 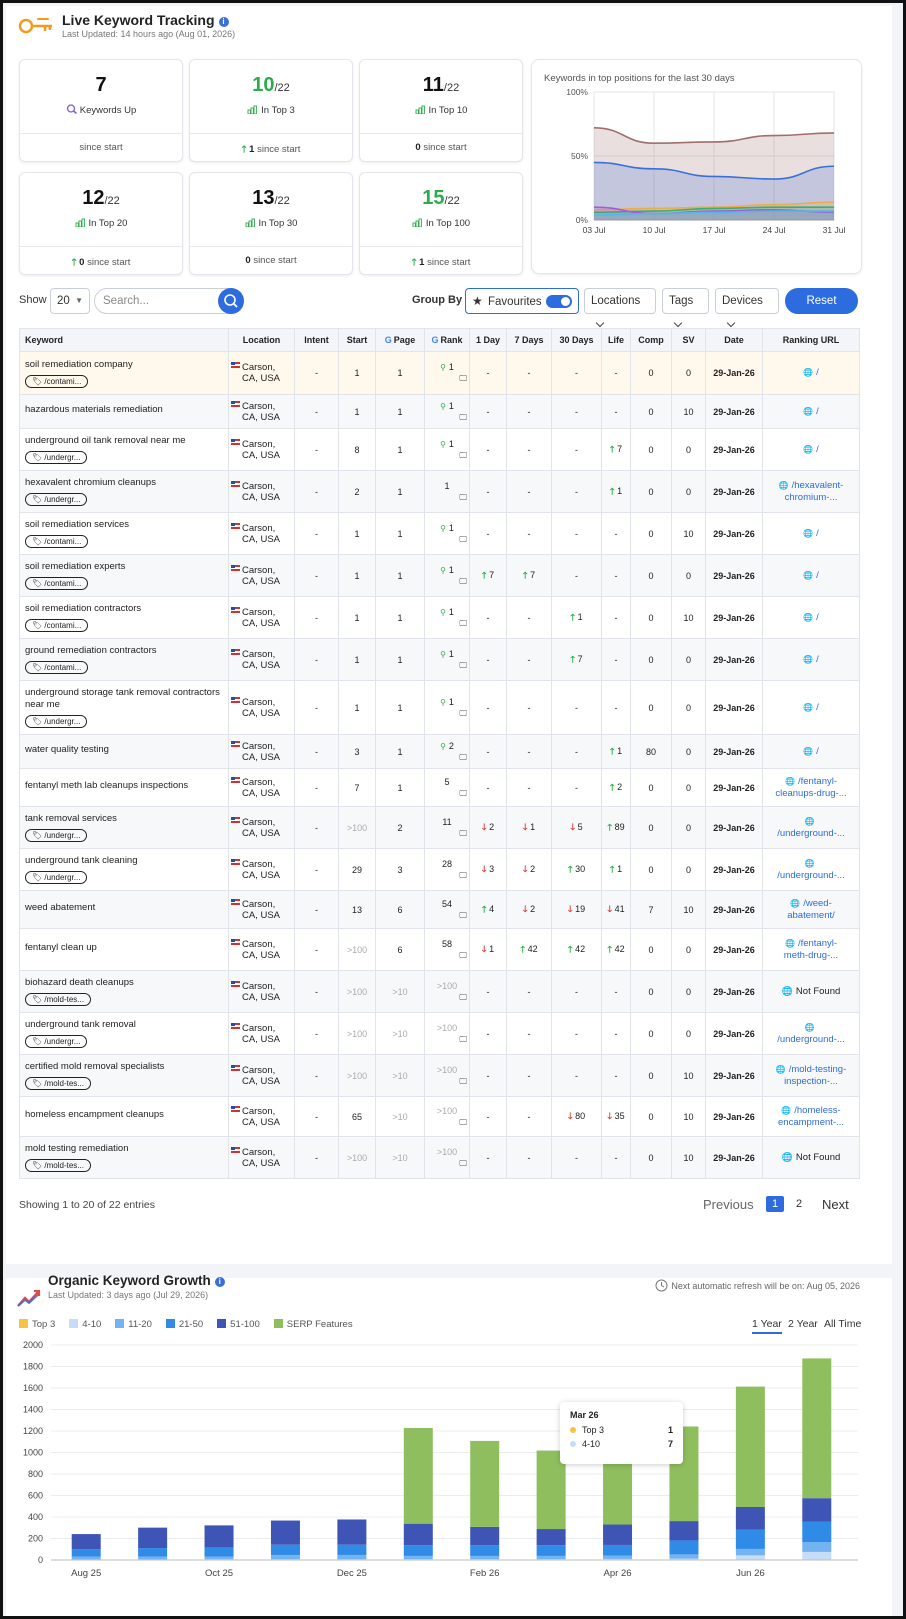 I want to click on page-1-button: 1, so click(x=775, y=1204).